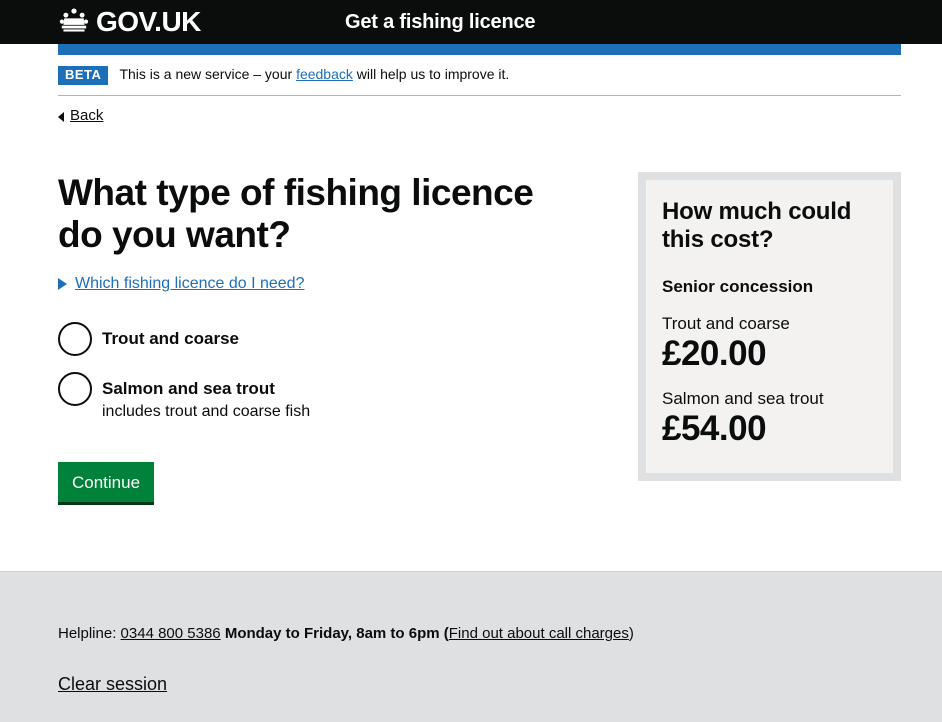 The image size is (942, 722). I want to click on details-disclosure: Which fishing licence do I need?, so click(338, 284).